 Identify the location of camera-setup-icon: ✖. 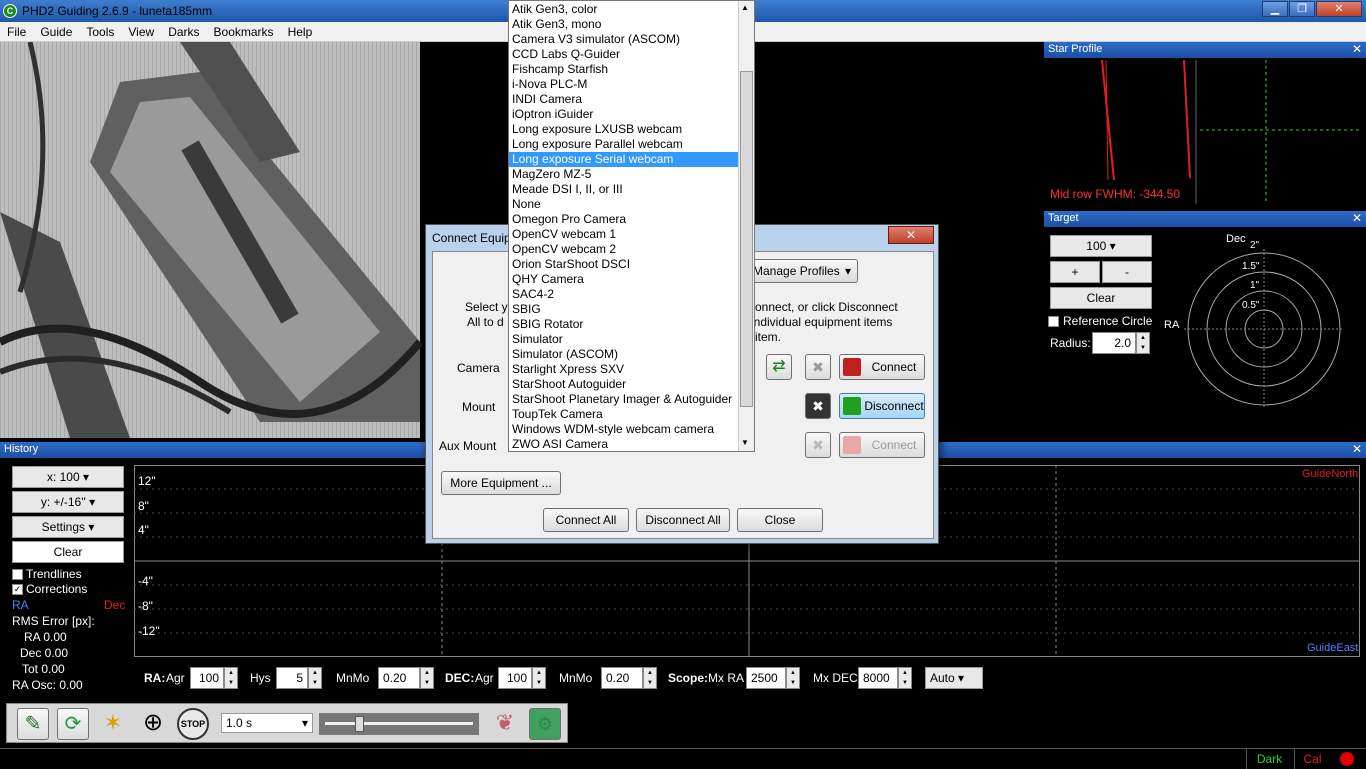
(818, 367).